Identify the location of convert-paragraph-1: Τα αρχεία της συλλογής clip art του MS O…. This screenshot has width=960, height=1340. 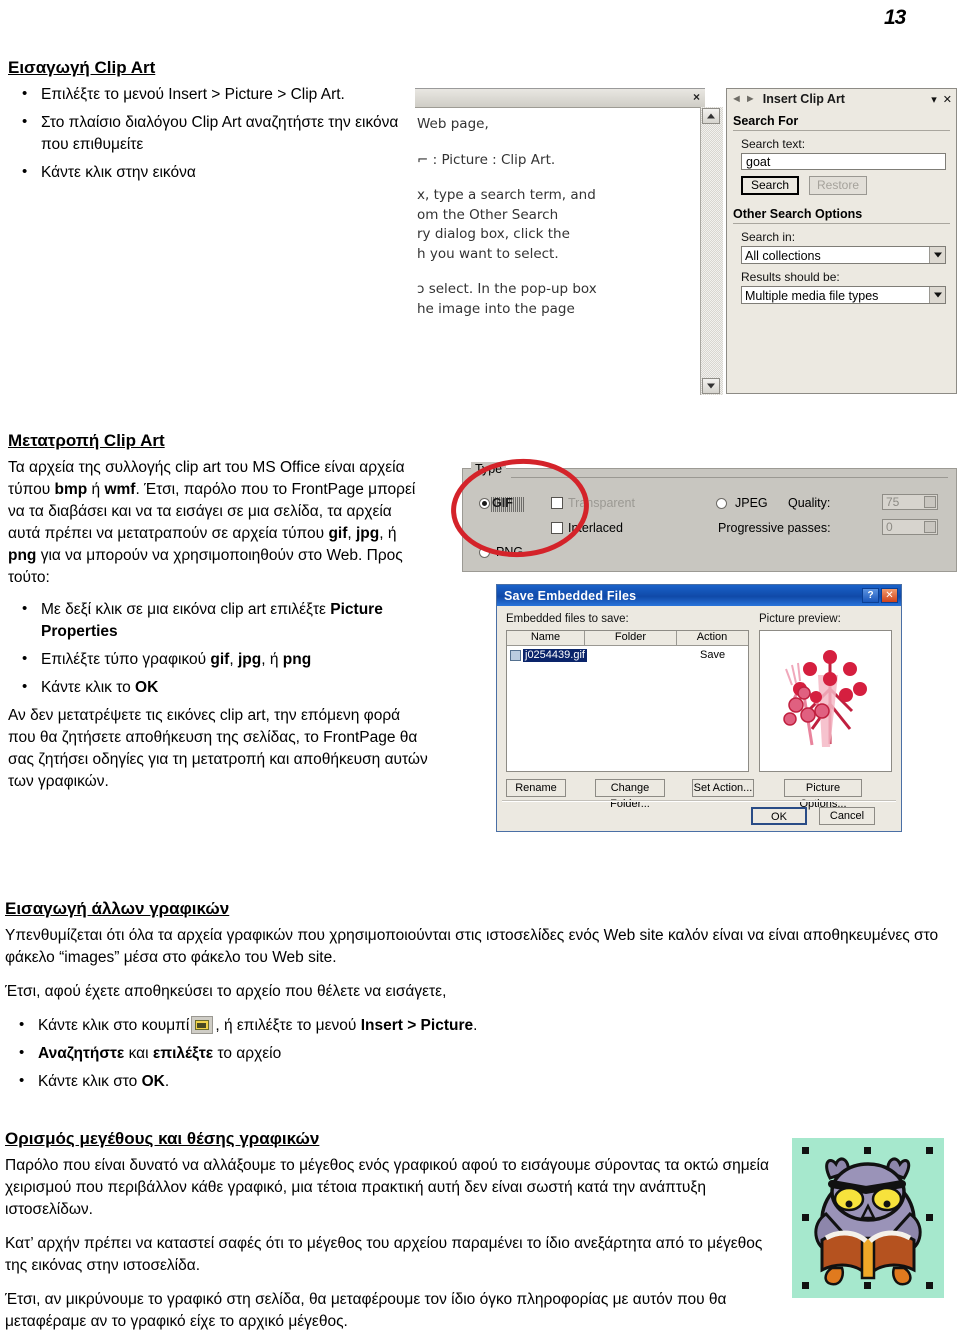
(218, 523).